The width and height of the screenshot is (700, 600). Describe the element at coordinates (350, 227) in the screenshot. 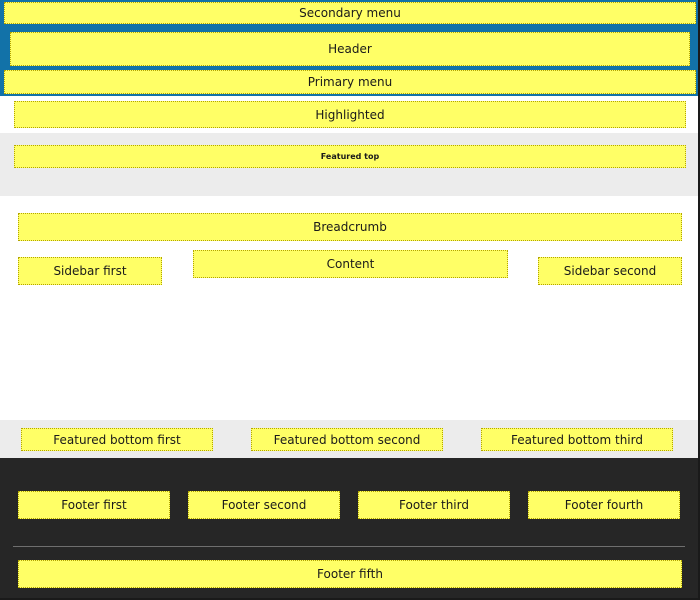

I see `region-breadcrumb: Breadcrumb` at that location.